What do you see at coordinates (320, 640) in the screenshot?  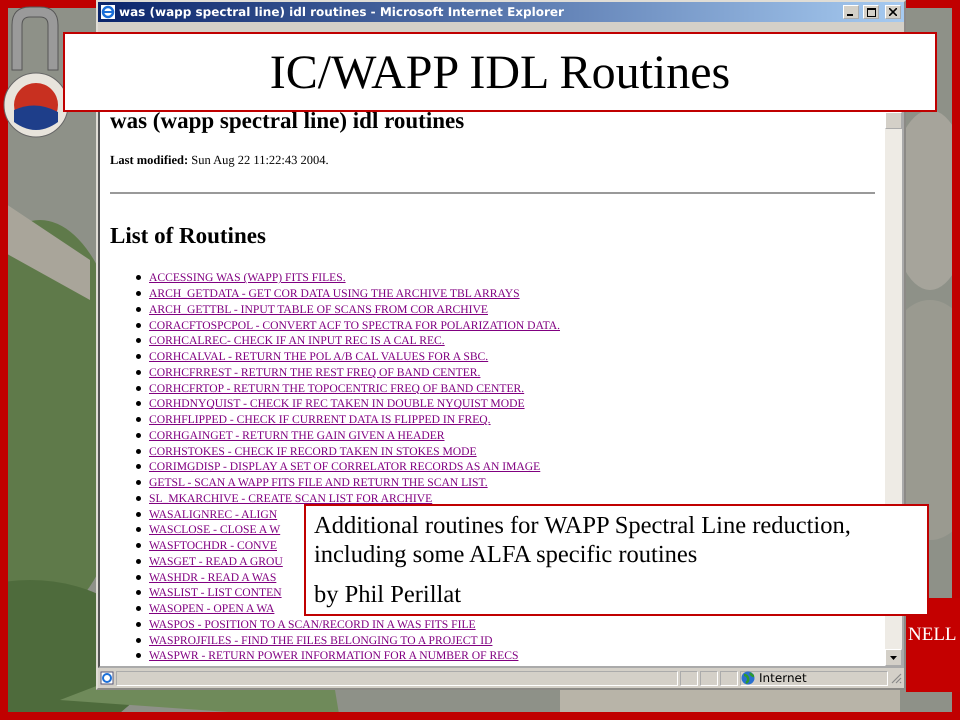 I see `routine-link: WASPROJFILES - FIND THE FILES BELONGING TO A PROJECT ID` at bounding box center [320, 640].